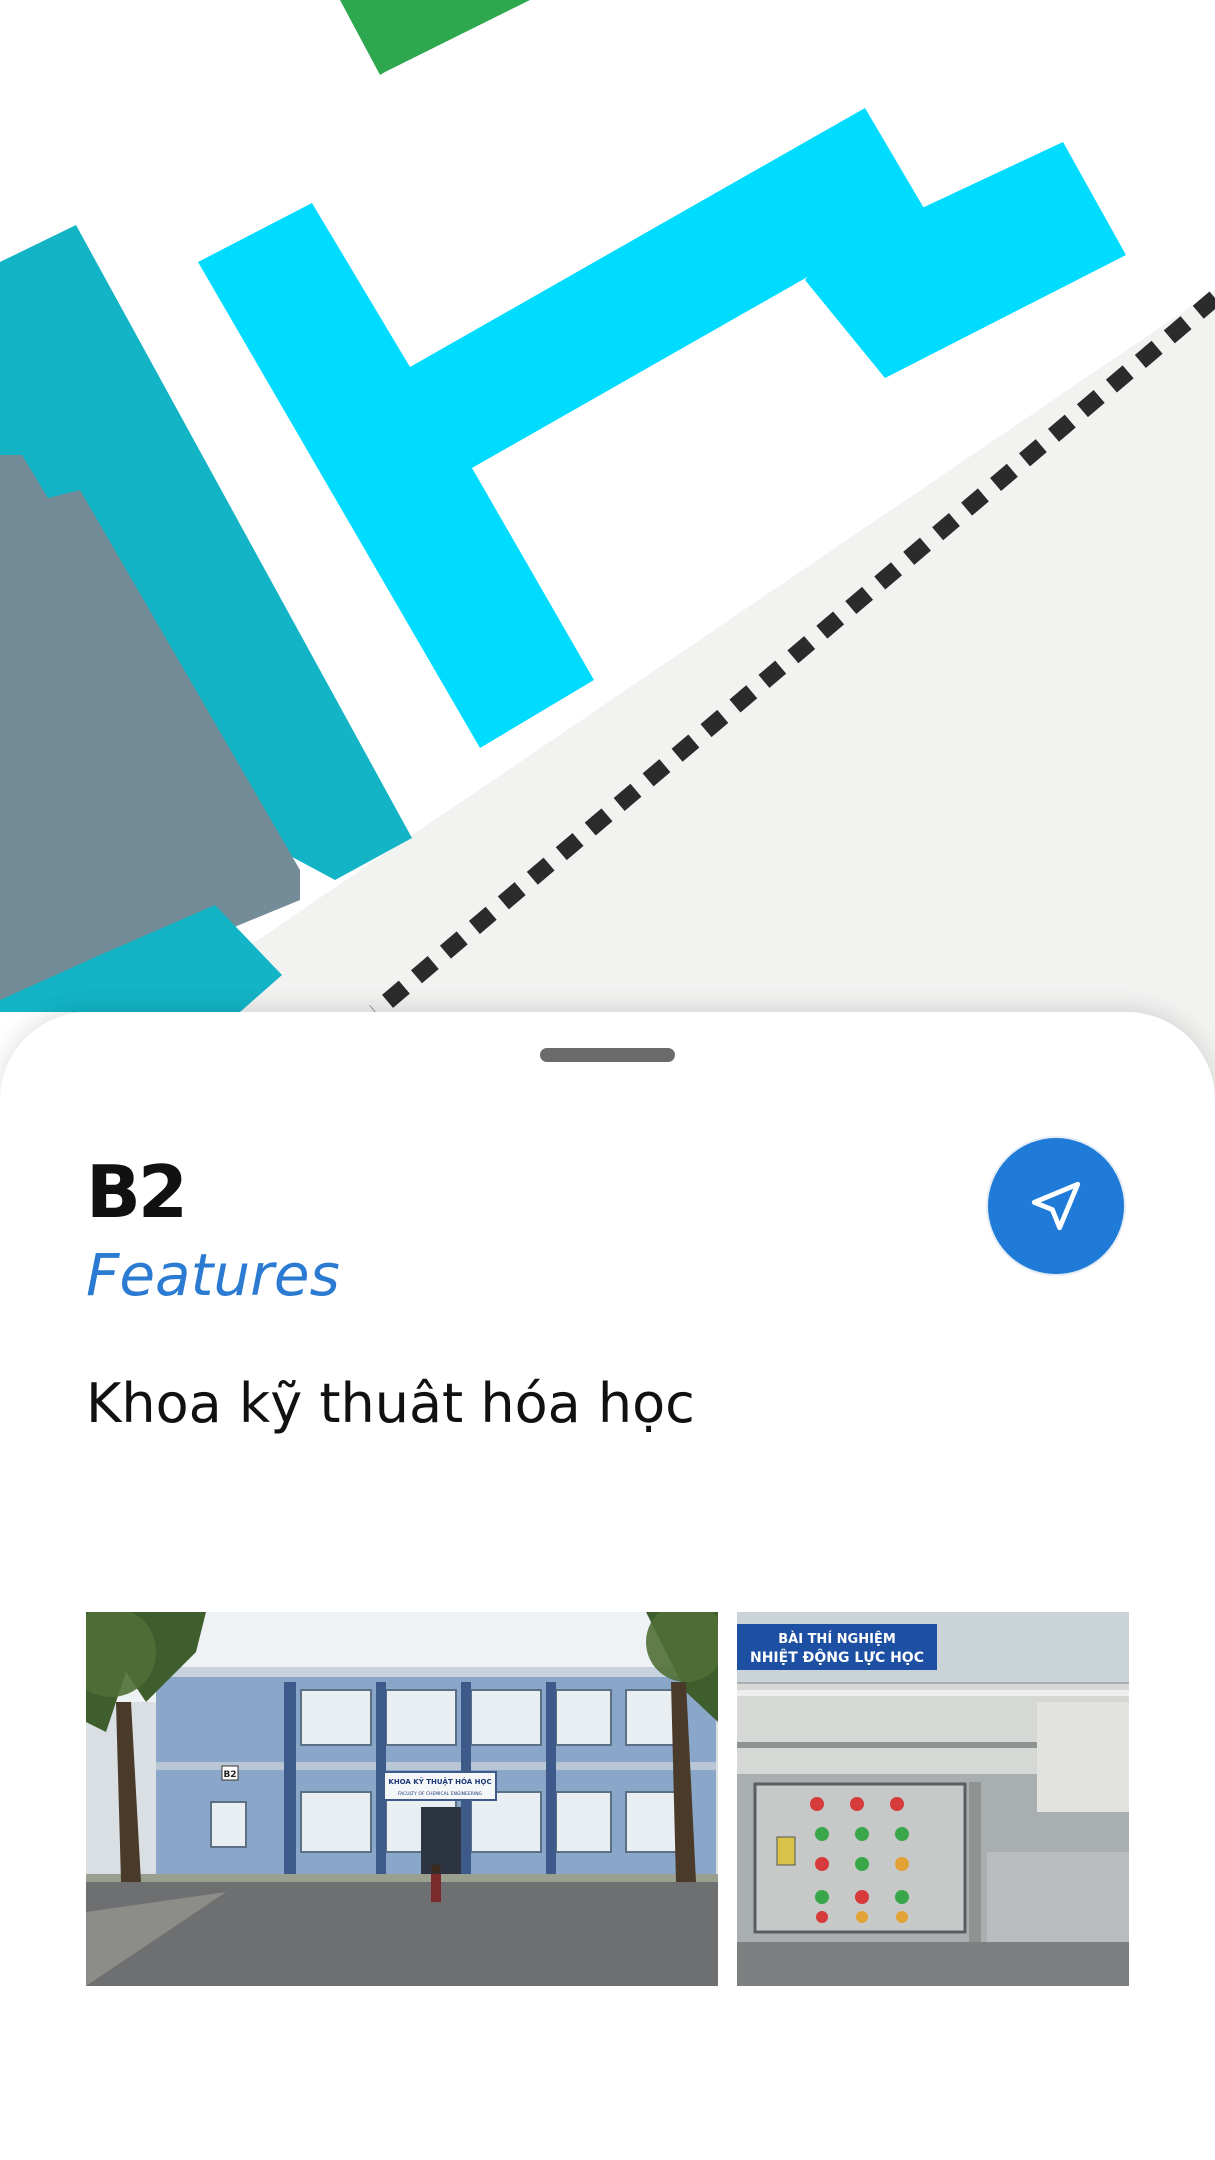 Image resolution: width=1215 pixels, height=2160 pixels. Describe the element at coordinates (837, 1657) in the screenshot. I see `lab-sign-line2: NHIỆT ĐỘNG LỰC HỌC` at that location.